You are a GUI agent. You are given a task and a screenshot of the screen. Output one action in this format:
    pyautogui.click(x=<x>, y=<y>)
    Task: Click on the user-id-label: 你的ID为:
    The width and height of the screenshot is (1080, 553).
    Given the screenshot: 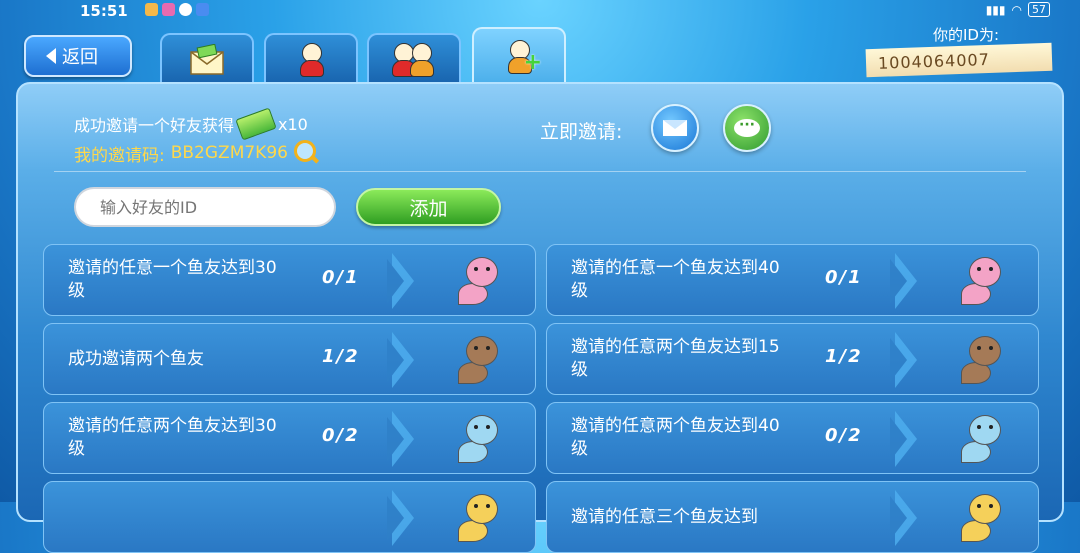 What is the action you would take?
    pyautogui.click(x=966, y=35)
    